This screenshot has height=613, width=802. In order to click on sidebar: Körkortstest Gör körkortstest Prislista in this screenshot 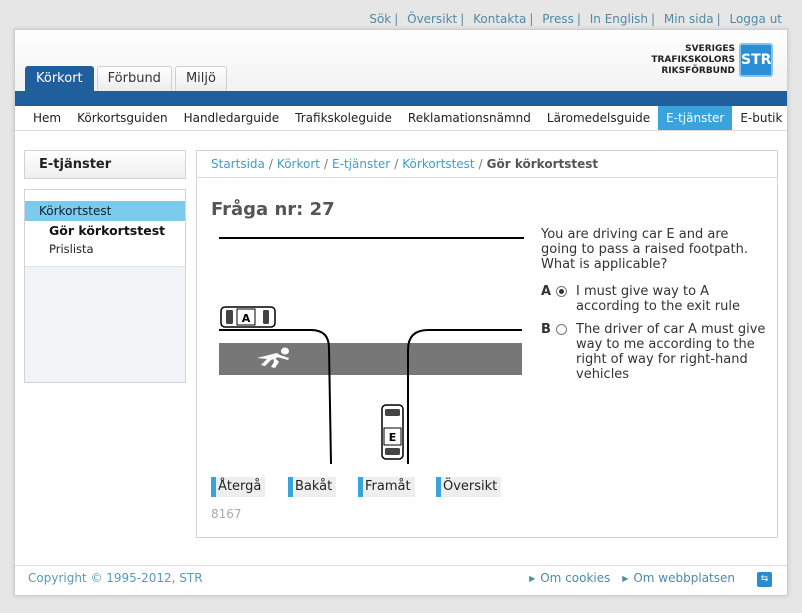, I will do `click(105, 286)`.